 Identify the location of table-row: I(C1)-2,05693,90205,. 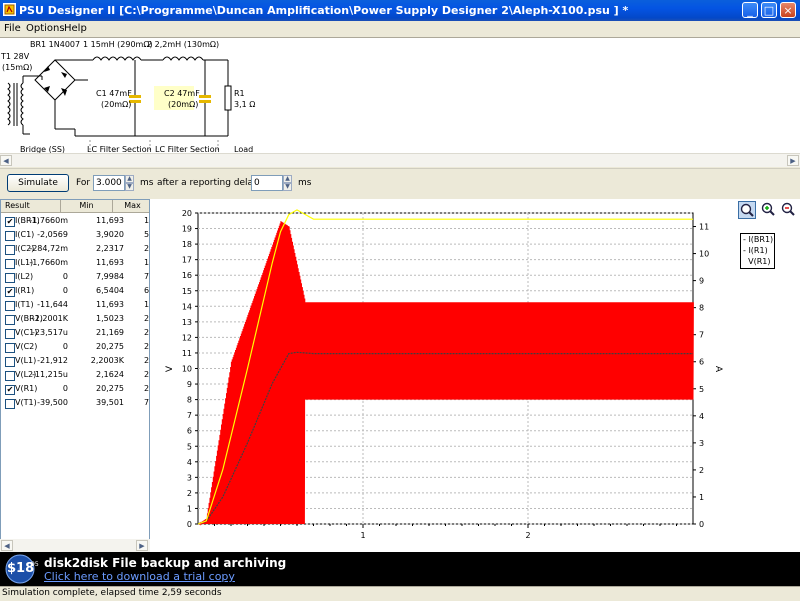
(75, 235).